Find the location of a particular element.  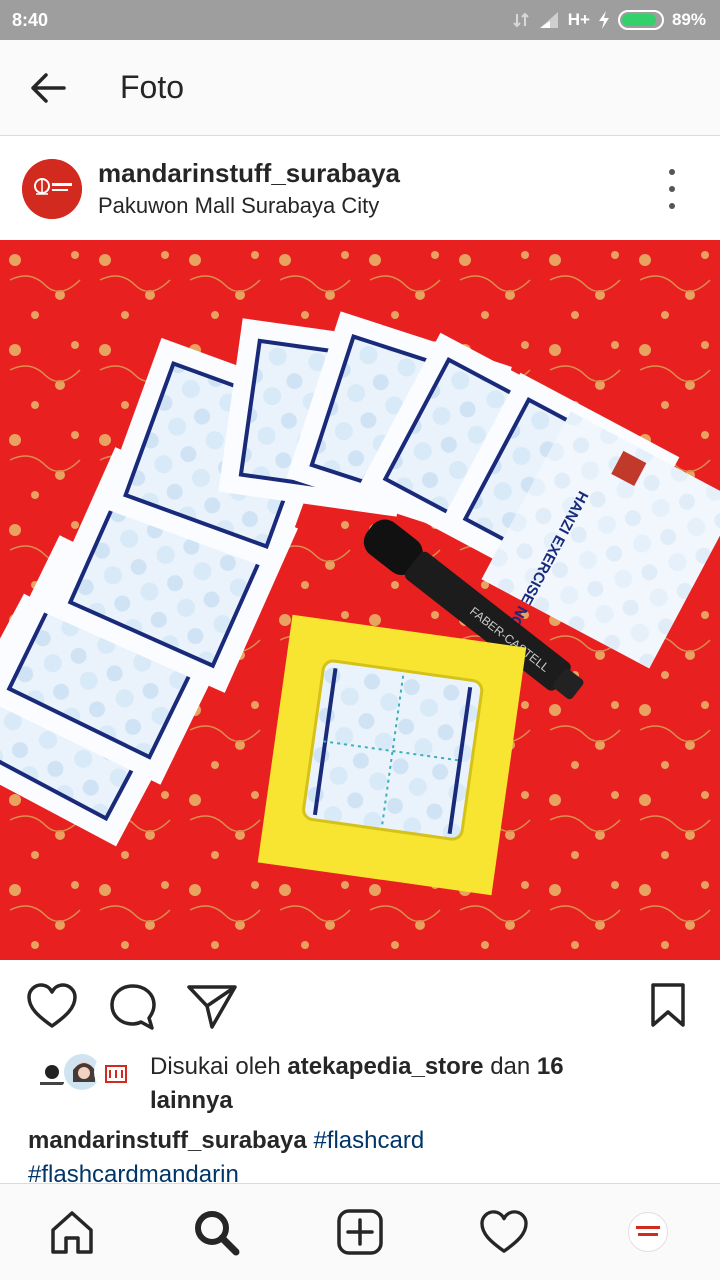

bottom-nav is located at coordinates (360, 1231).